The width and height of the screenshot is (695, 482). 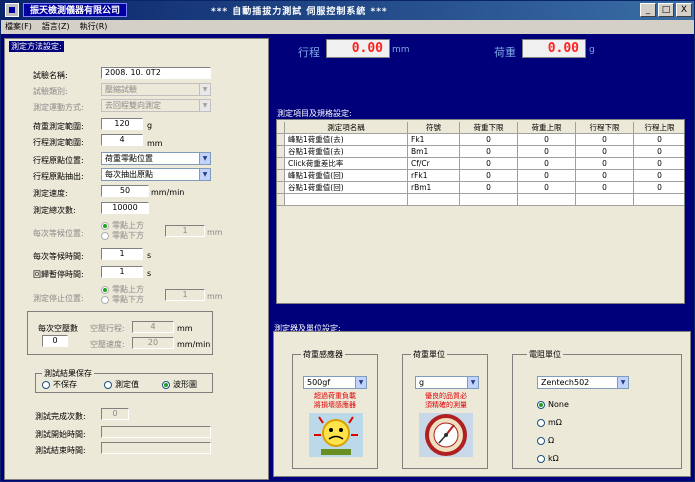 What do you see at coordinates (346, 176) in the screenshot?
I see `cell-name: 峰點1荷重值(回)` at bounding box center [346, 176].